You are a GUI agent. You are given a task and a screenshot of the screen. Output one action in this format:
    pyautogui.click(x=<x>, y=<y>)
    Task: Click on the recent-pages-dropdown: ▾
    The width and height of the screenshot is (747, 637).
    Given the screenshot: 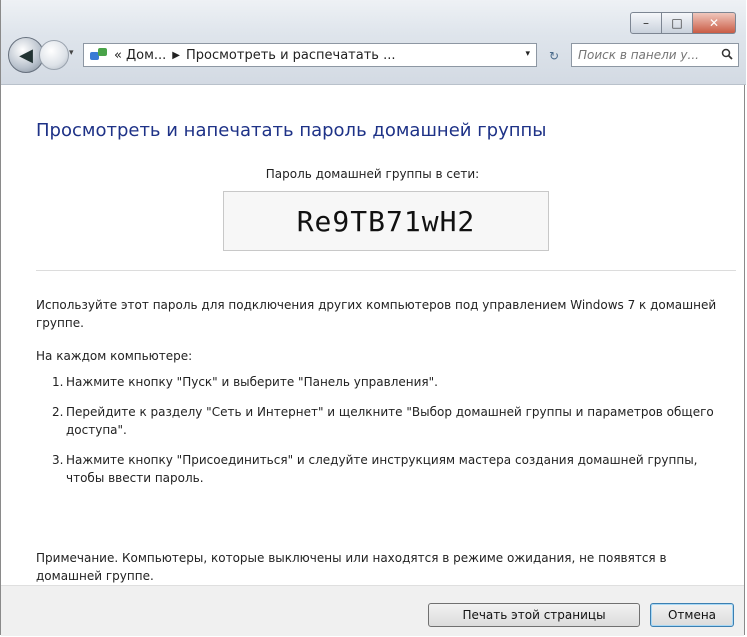 What is the action you would take?
    pyautogui.click(x=71, y=53)
    